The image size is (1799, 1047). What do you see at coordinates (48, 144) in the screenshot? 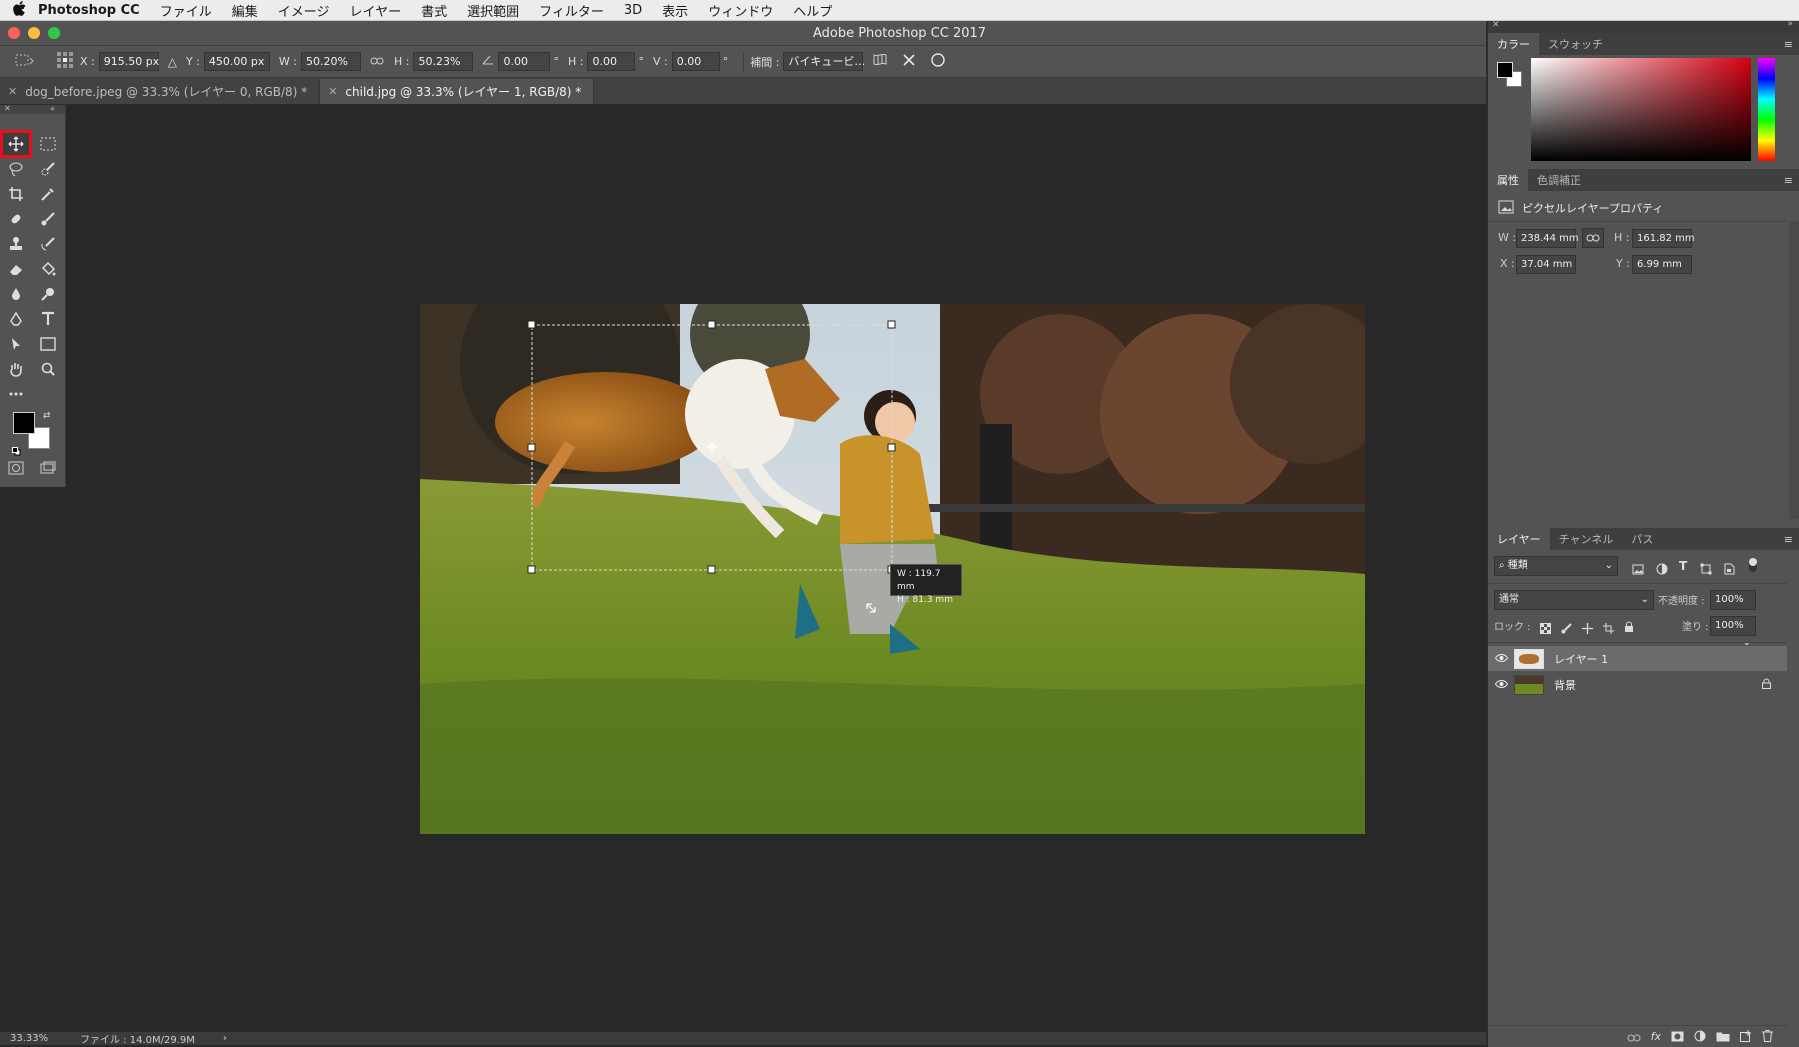
I see `marquee-tool-button` at bounding box center [48, 144].